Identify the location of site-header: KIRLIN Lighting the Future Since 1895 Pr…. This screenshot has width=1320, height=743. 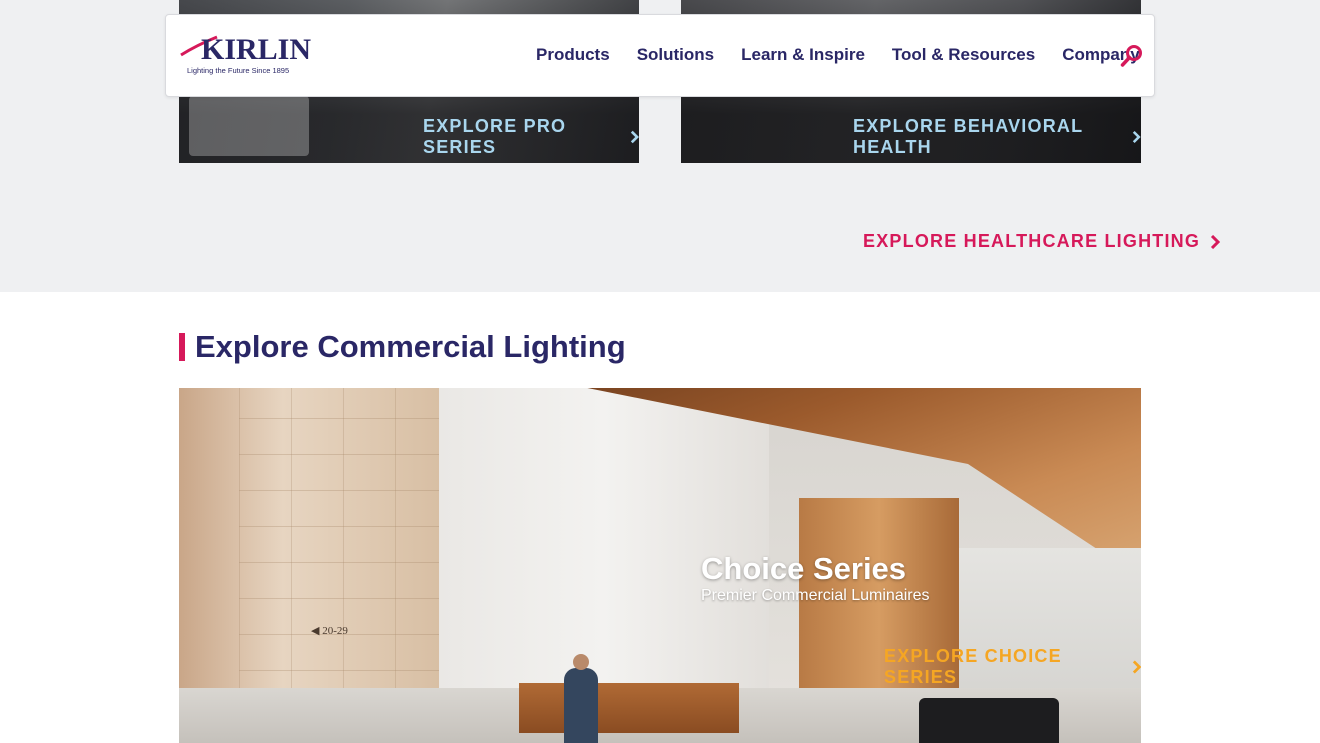
(660, 55).